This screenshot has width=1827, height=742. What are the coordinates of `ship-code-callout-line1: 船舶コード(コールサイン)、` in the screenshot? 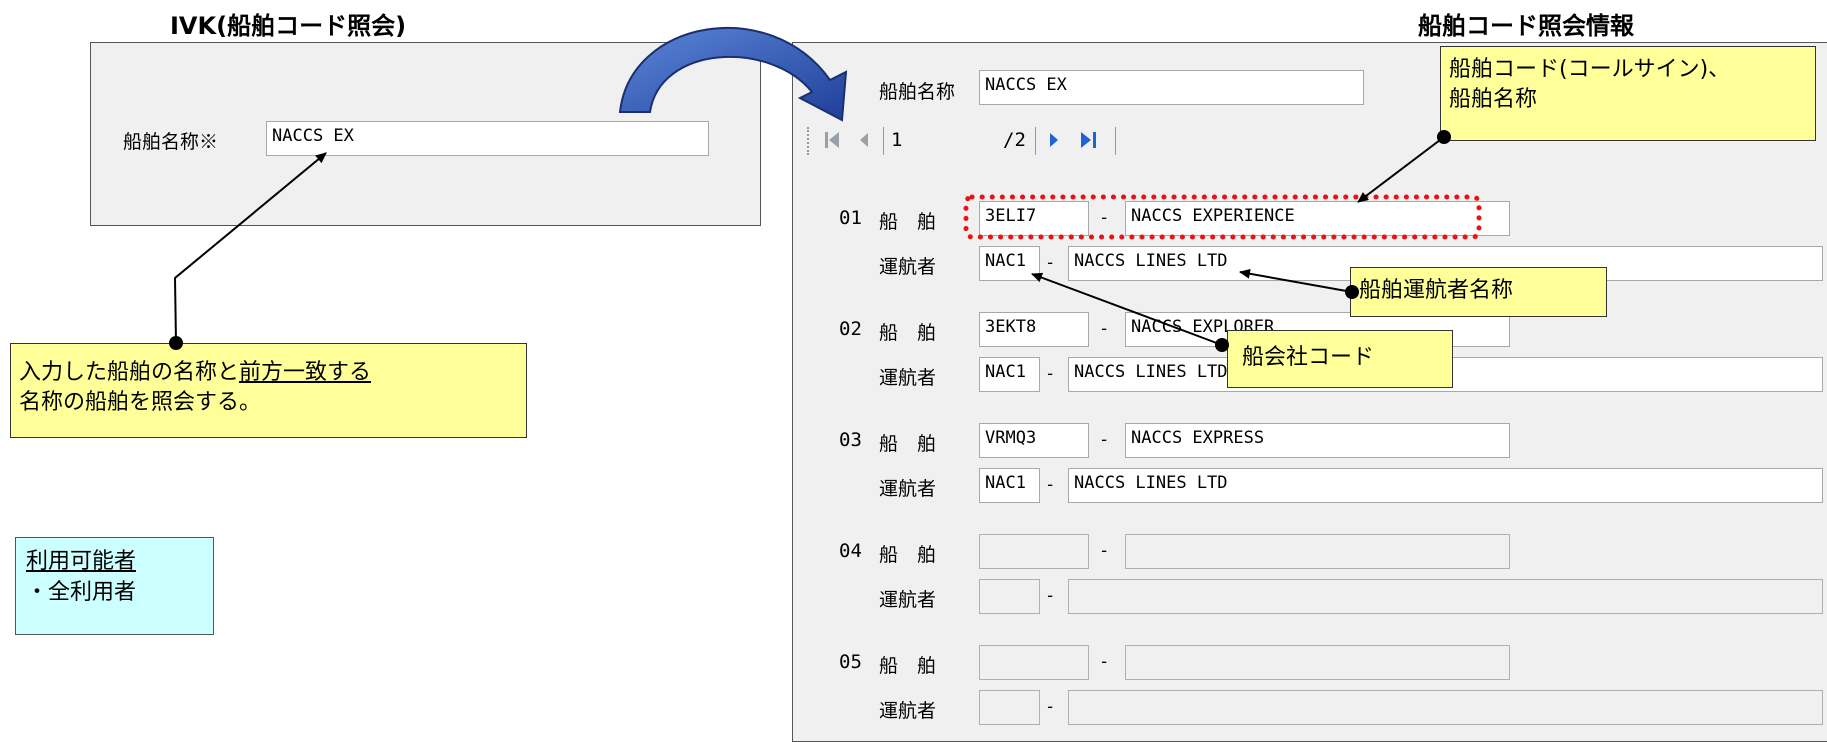 It's located at (1590, 69).